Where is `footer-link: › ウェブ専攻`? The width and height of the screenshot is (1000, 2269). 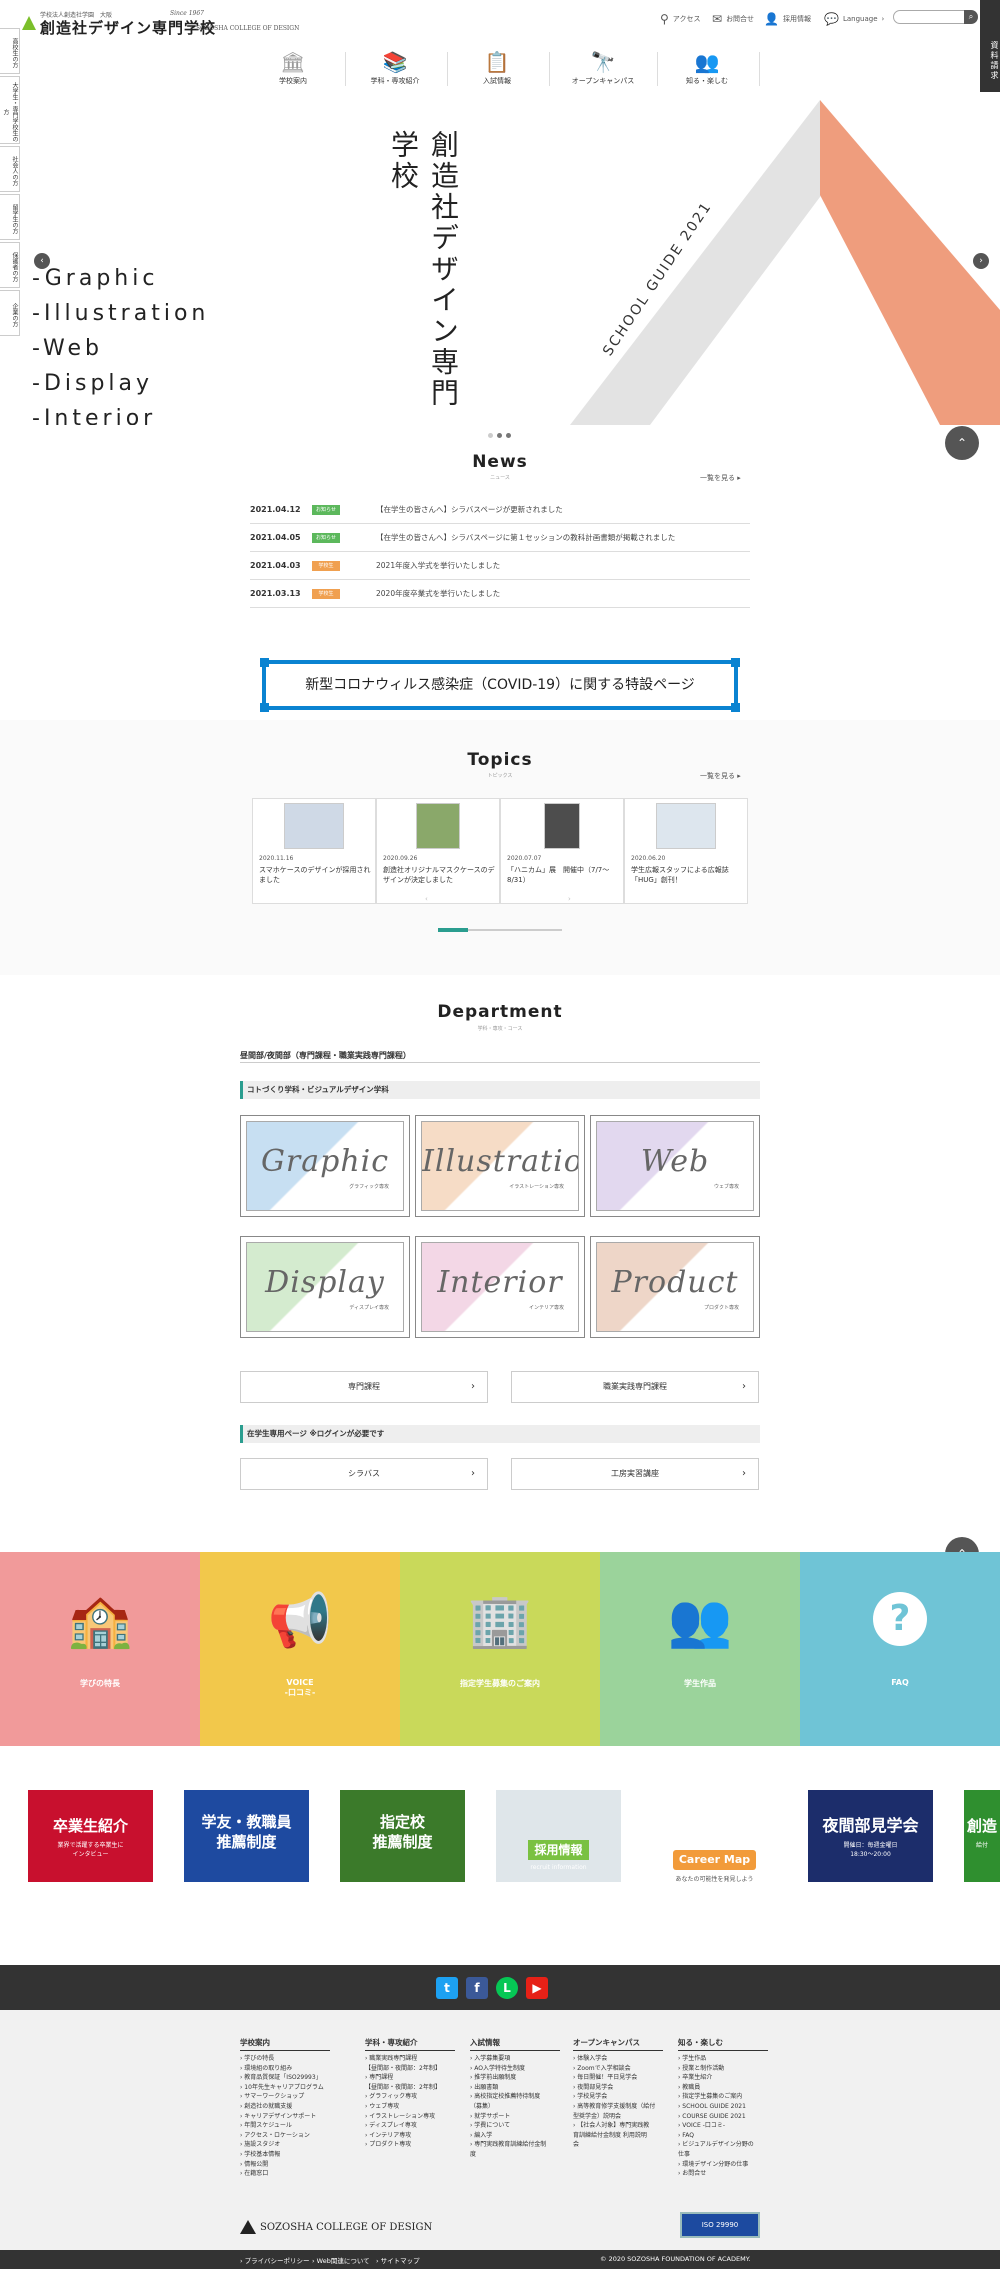 footer-link: › ウェブ専攻 is located at coordinates (410, 2107).